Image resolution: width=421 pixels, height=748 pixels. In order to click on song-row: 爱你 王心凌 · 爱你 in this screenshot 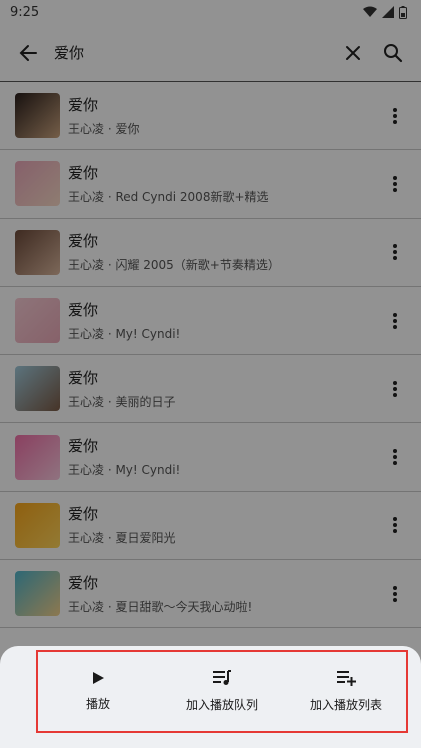, I will do `click(210, 116)`.